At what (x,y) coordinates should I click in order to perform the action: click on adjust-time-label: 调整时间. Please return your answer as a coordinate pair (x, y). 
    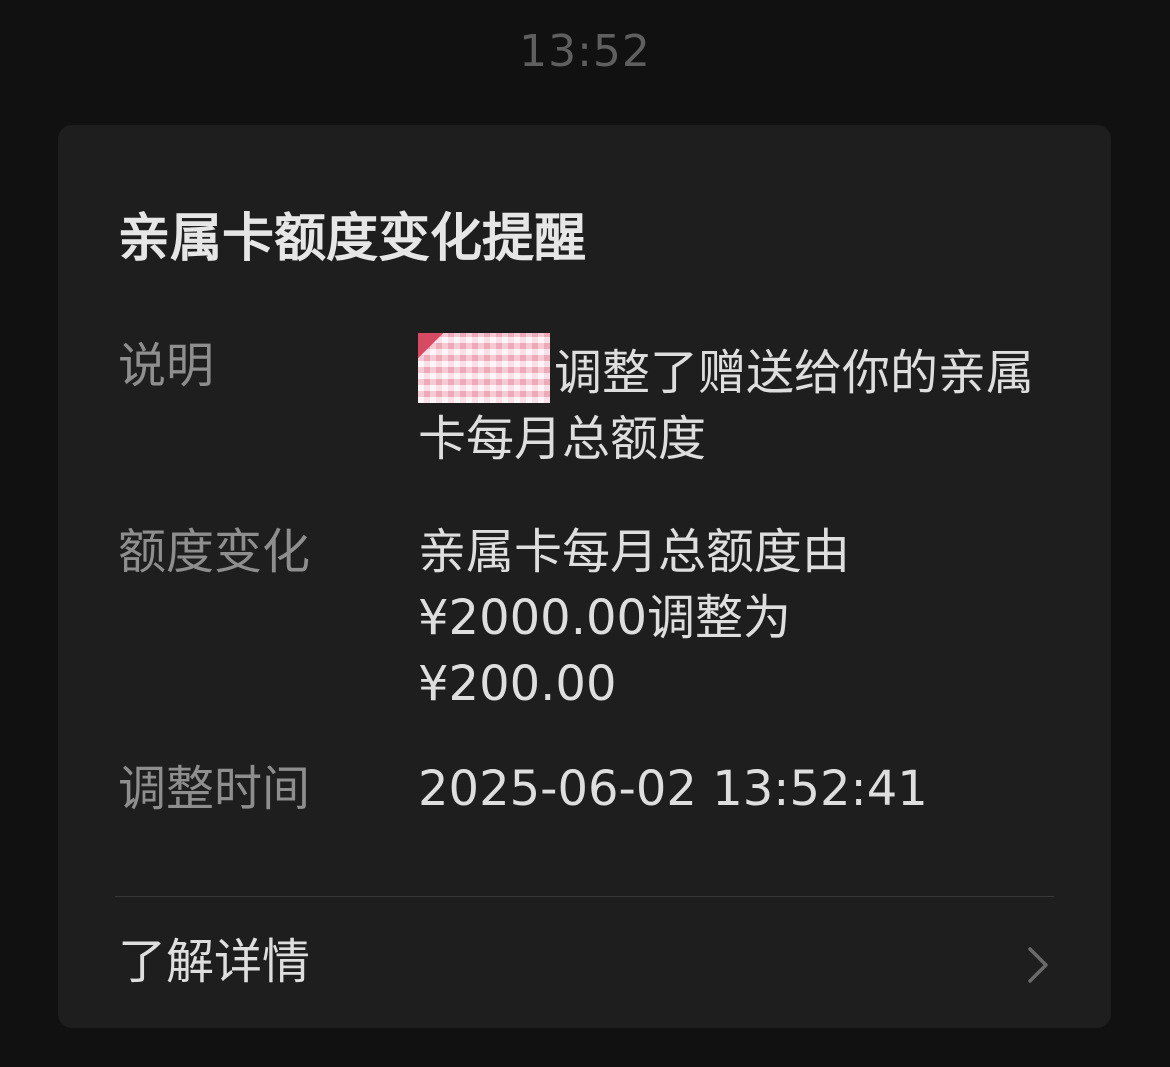
    Looking at the image, I should click on (214, 789).